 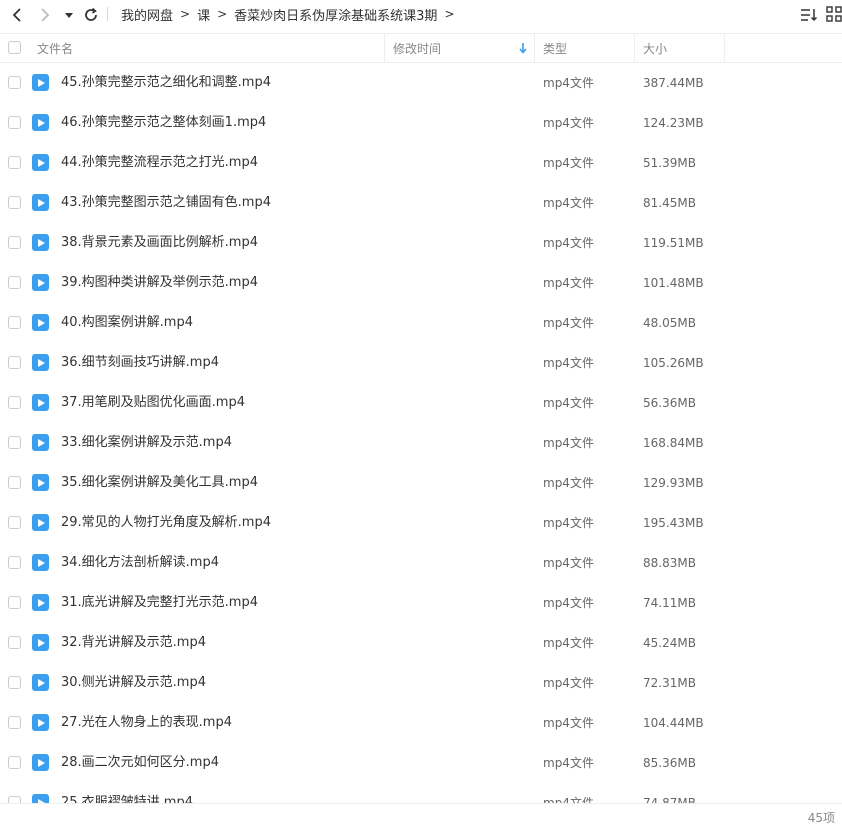 I want to click on file-row: 33.细化案例讲解及示范.mp4 mp4文件 168.84MB, so click(x=421, y=443).